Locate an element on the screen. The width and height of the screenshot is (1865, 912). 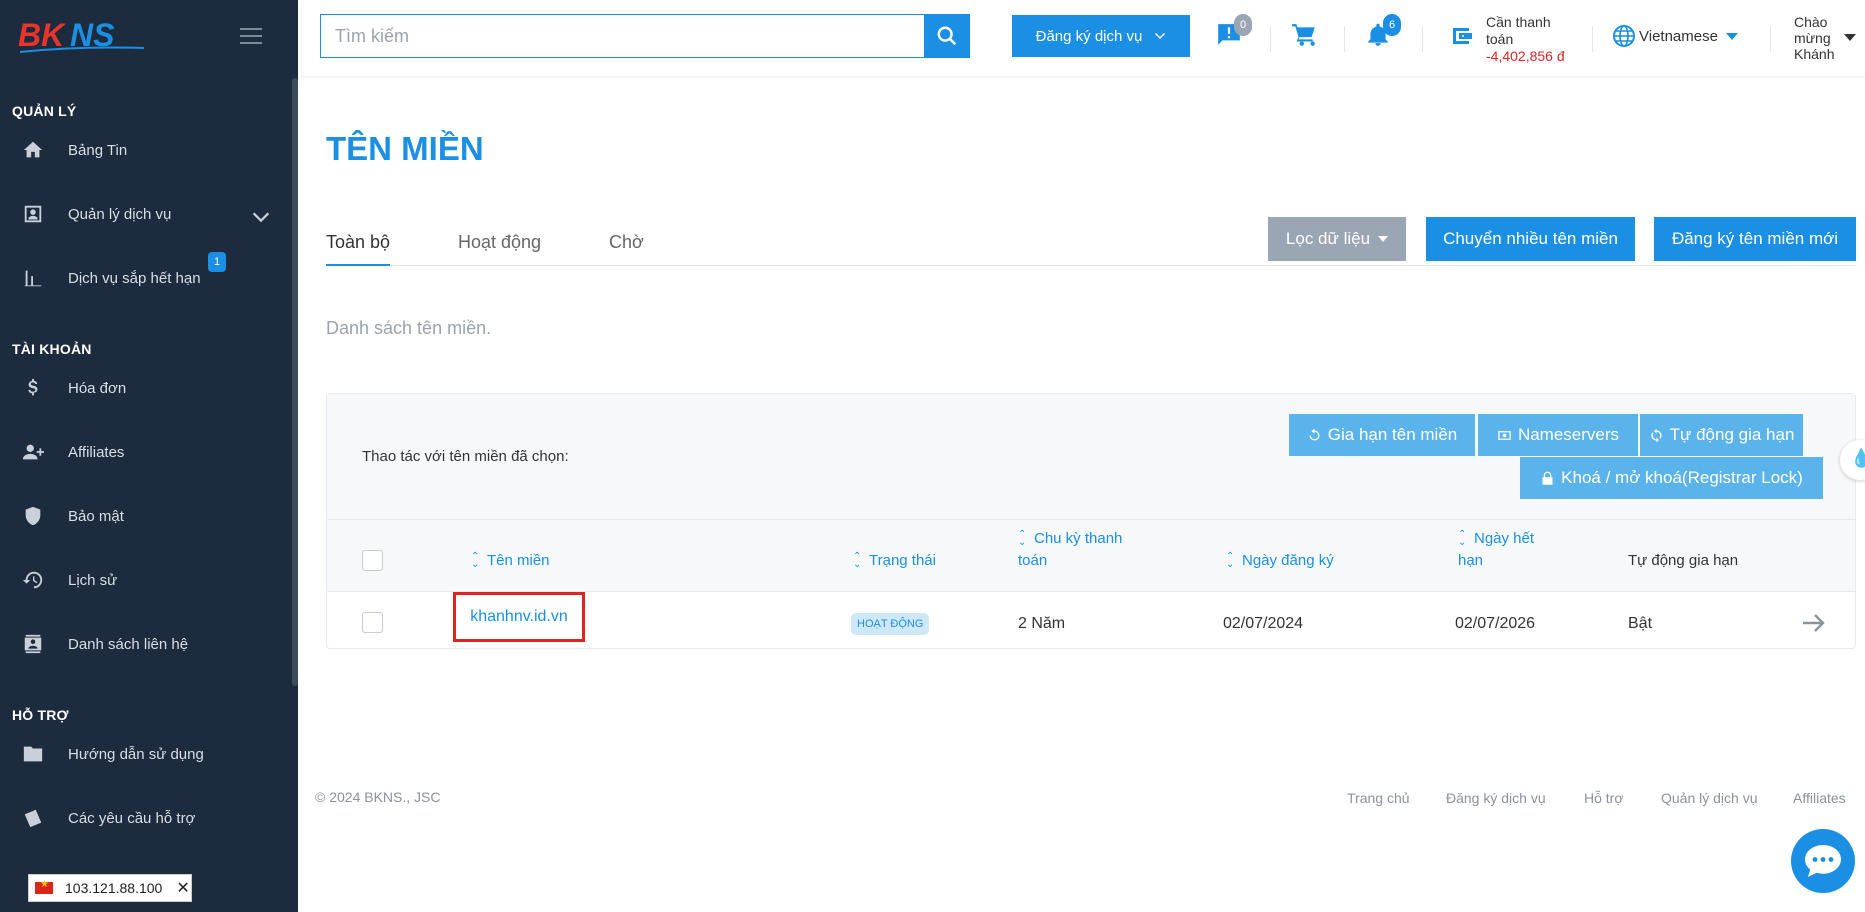
registrar-lock-label: Khoá / mở khoá(Registrar Lock) is located at coordinates (1682, 477).